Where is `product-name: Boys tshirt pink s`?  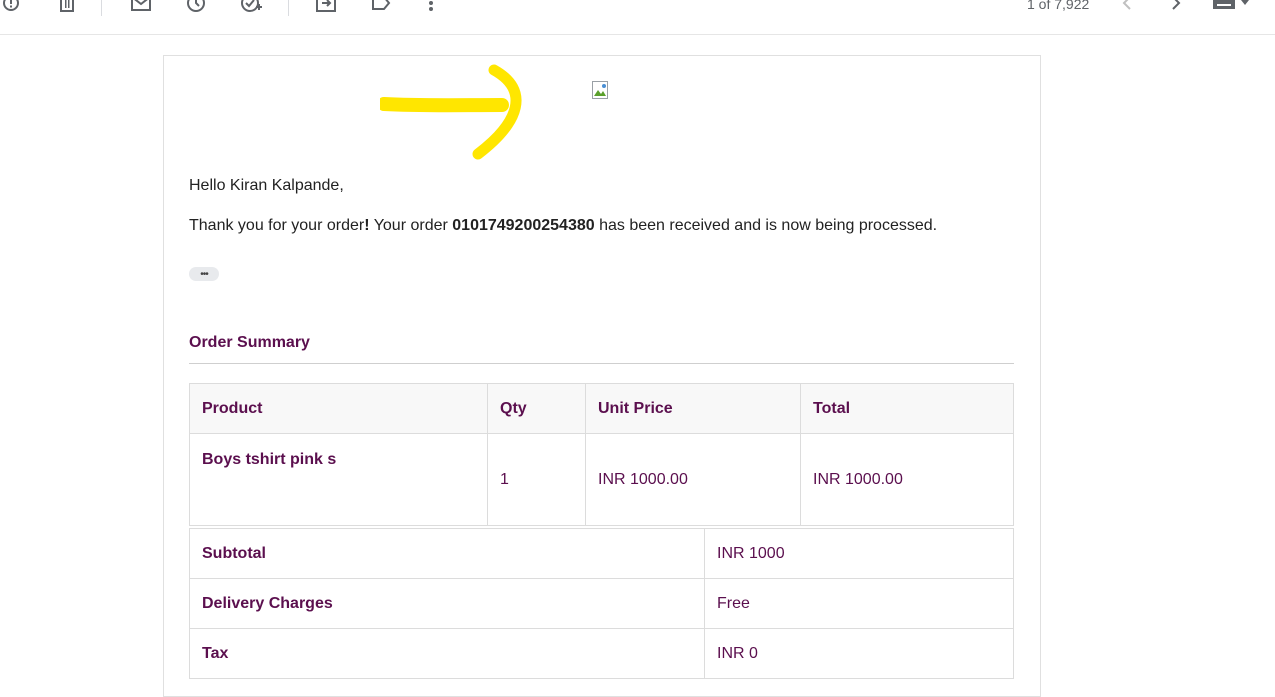 product-name: Boys tshirt pink s is located at coordinates (338, 479).